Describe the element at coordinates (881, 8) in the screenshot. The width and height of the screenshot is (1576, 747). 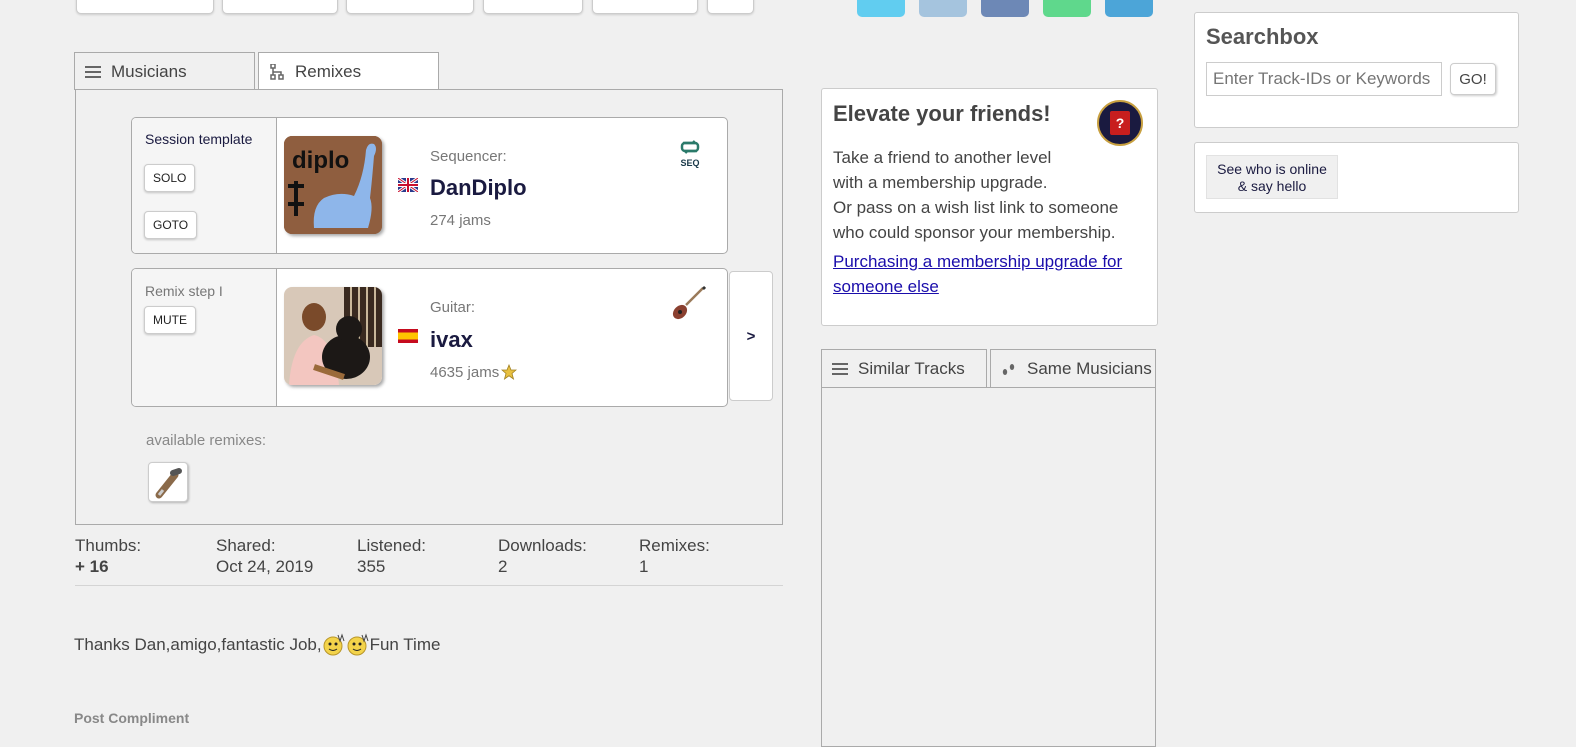
I see `twitter-share-button` at that location.